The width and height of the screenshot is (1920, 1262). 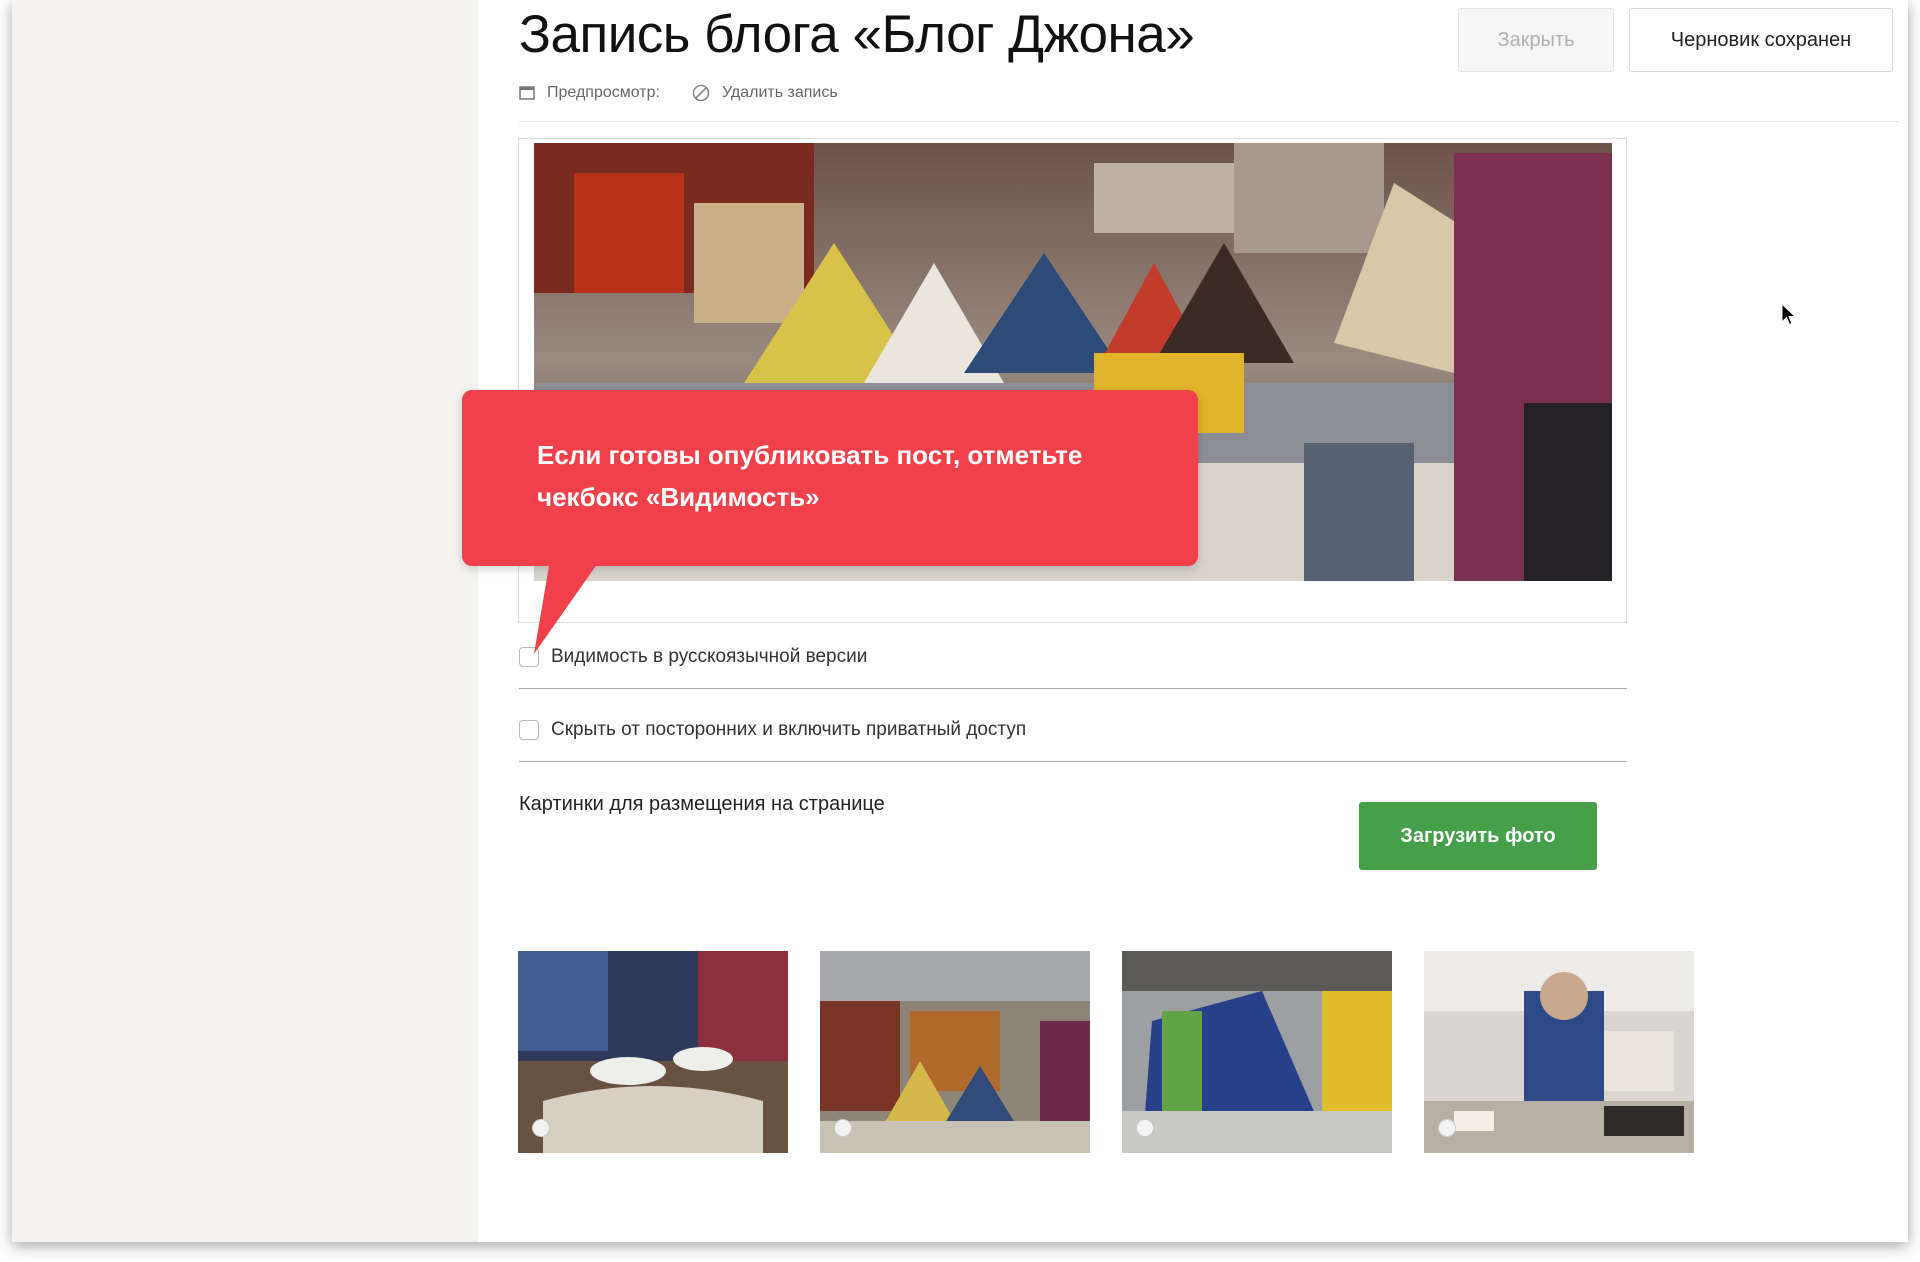 I want to click on delete-label: Удалить запись, so click(x=779, y=92).